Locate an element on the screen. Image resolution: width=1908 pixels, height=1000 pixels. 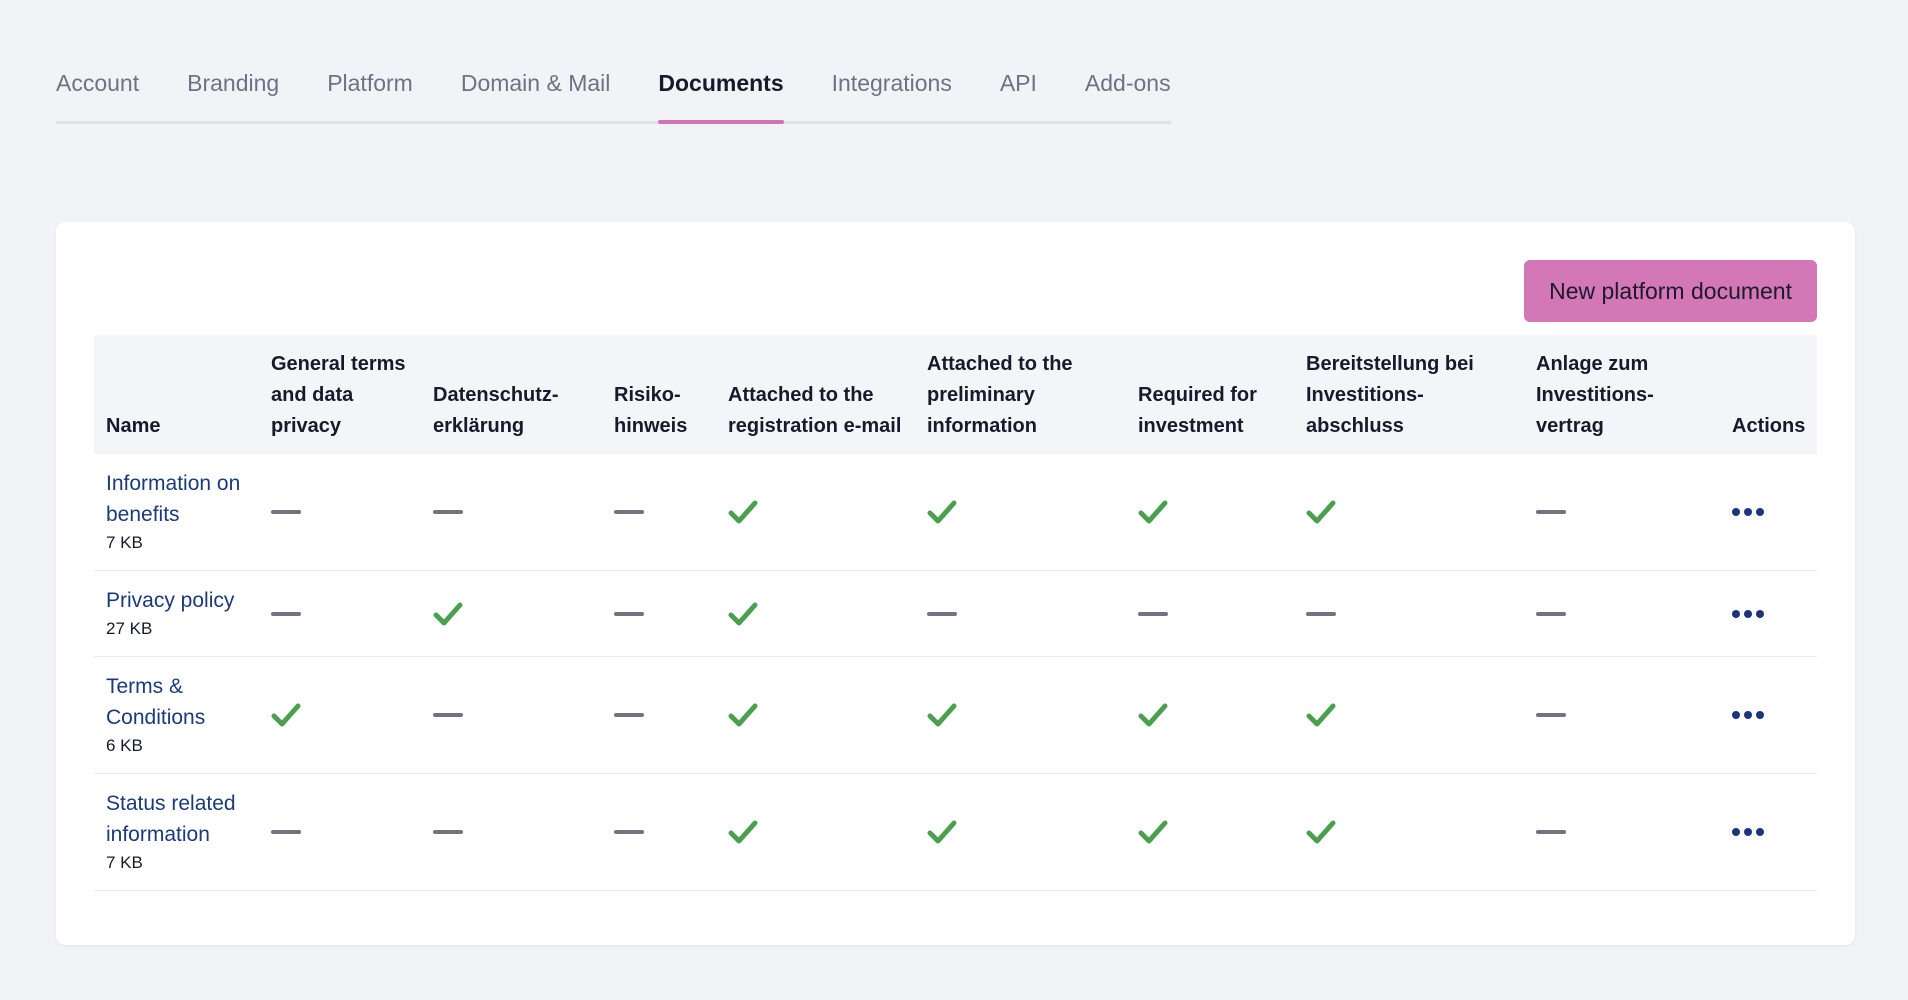
col-header-general-terms: General terms and data privacy is located at coordinates (340, 394).